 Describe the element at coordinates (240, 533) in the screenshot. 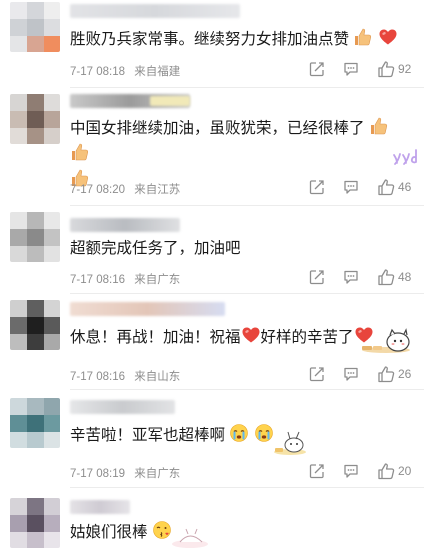

I see `comment-text: 姑娘们很棒` at that location.